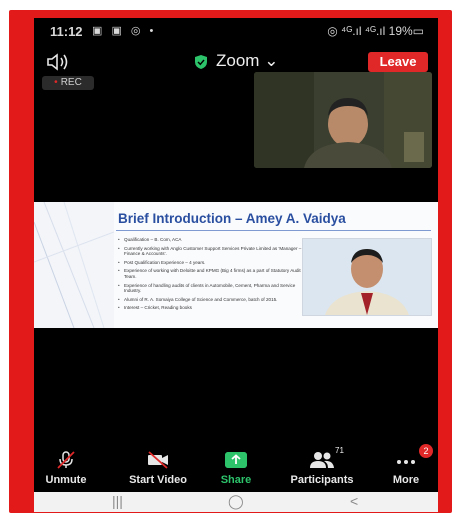 This screenshot has height=523, width=461. I want to click on share-button: Share, so click(236, 469).